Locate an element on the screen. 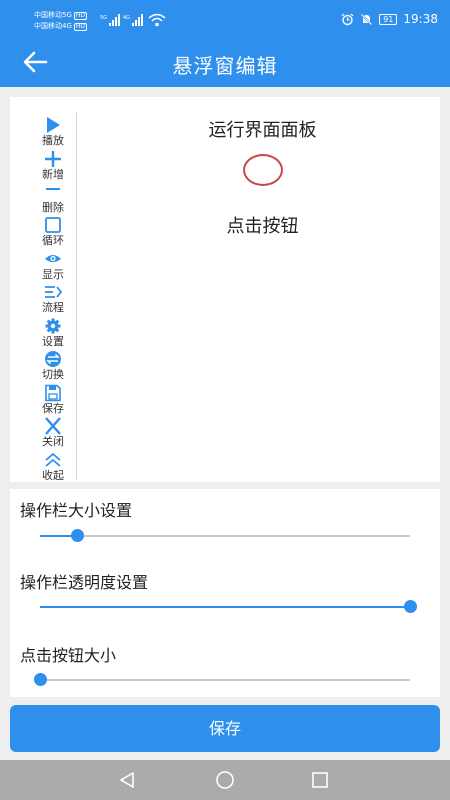 Image resolution: width=450 pixels, height=800 pixels. svg-text: 4G is located at coordinates (126, 18).